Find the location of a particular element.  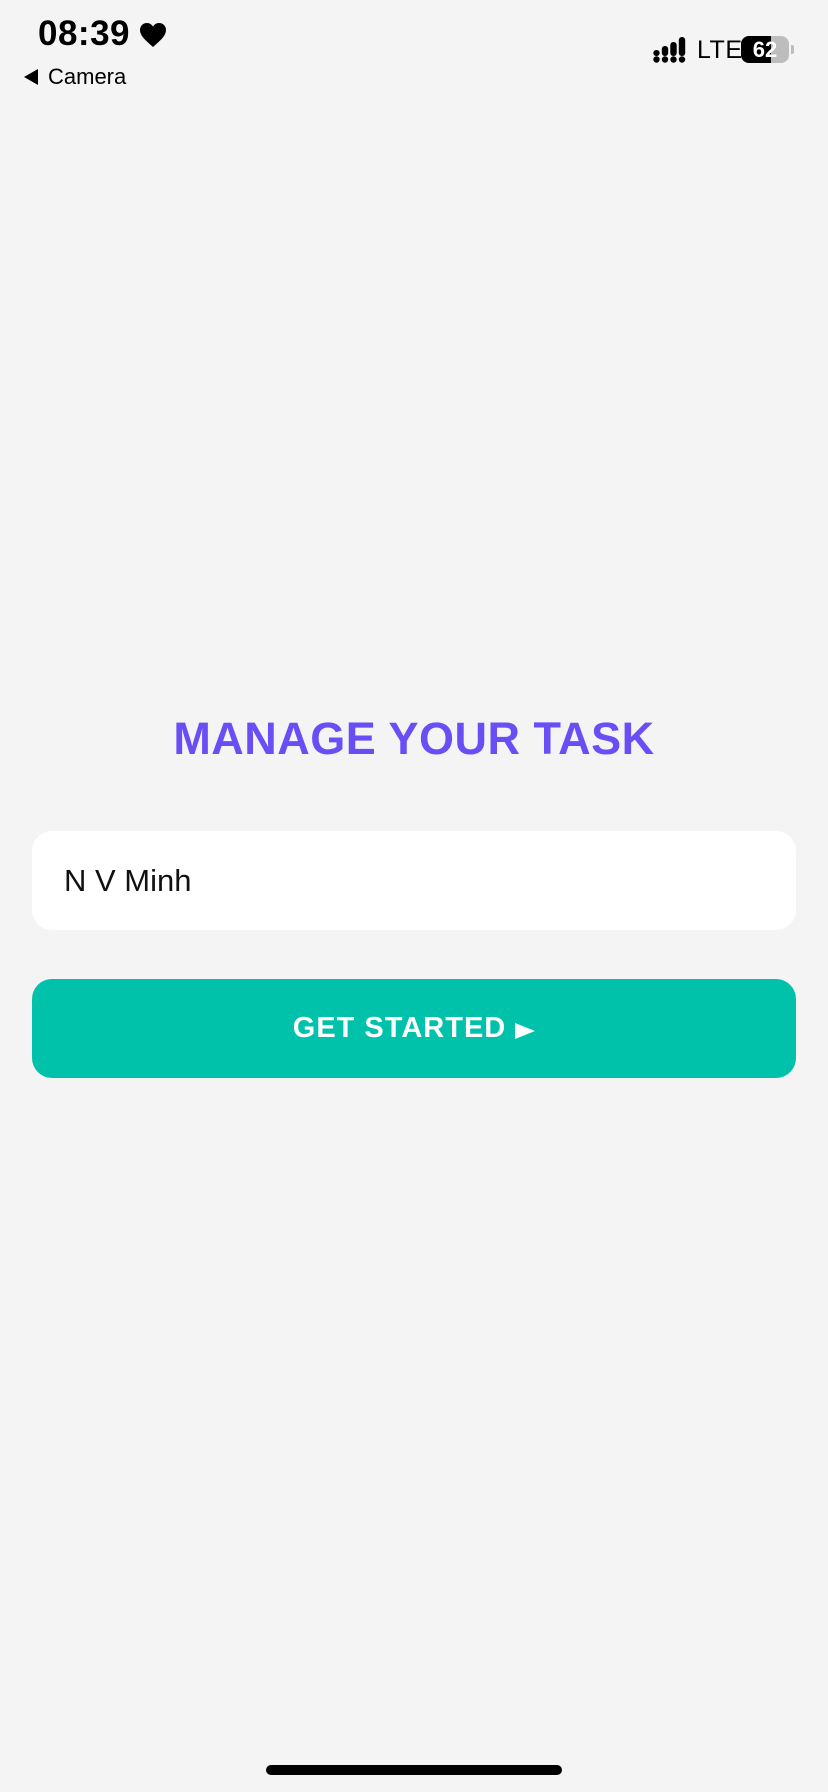

network-type: LTE is located at coordinates (720, 50).